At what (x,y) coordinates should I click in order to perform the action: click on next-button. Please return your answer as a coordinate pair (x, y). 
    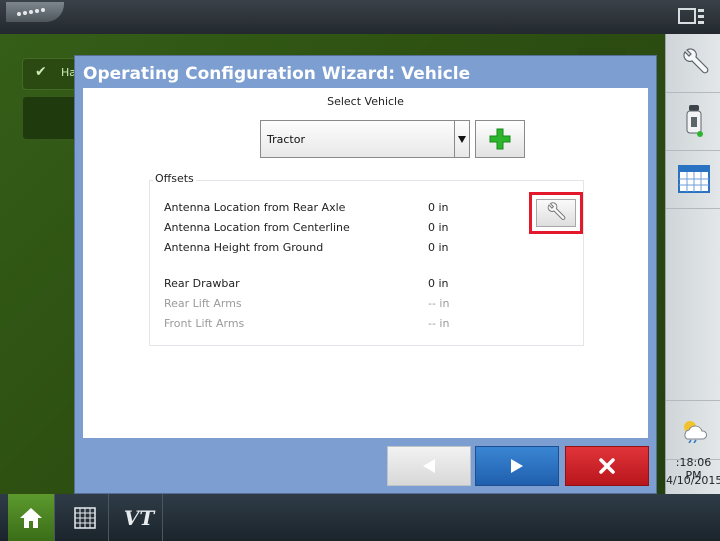
    Looking at the image, I should click on (517, 466).